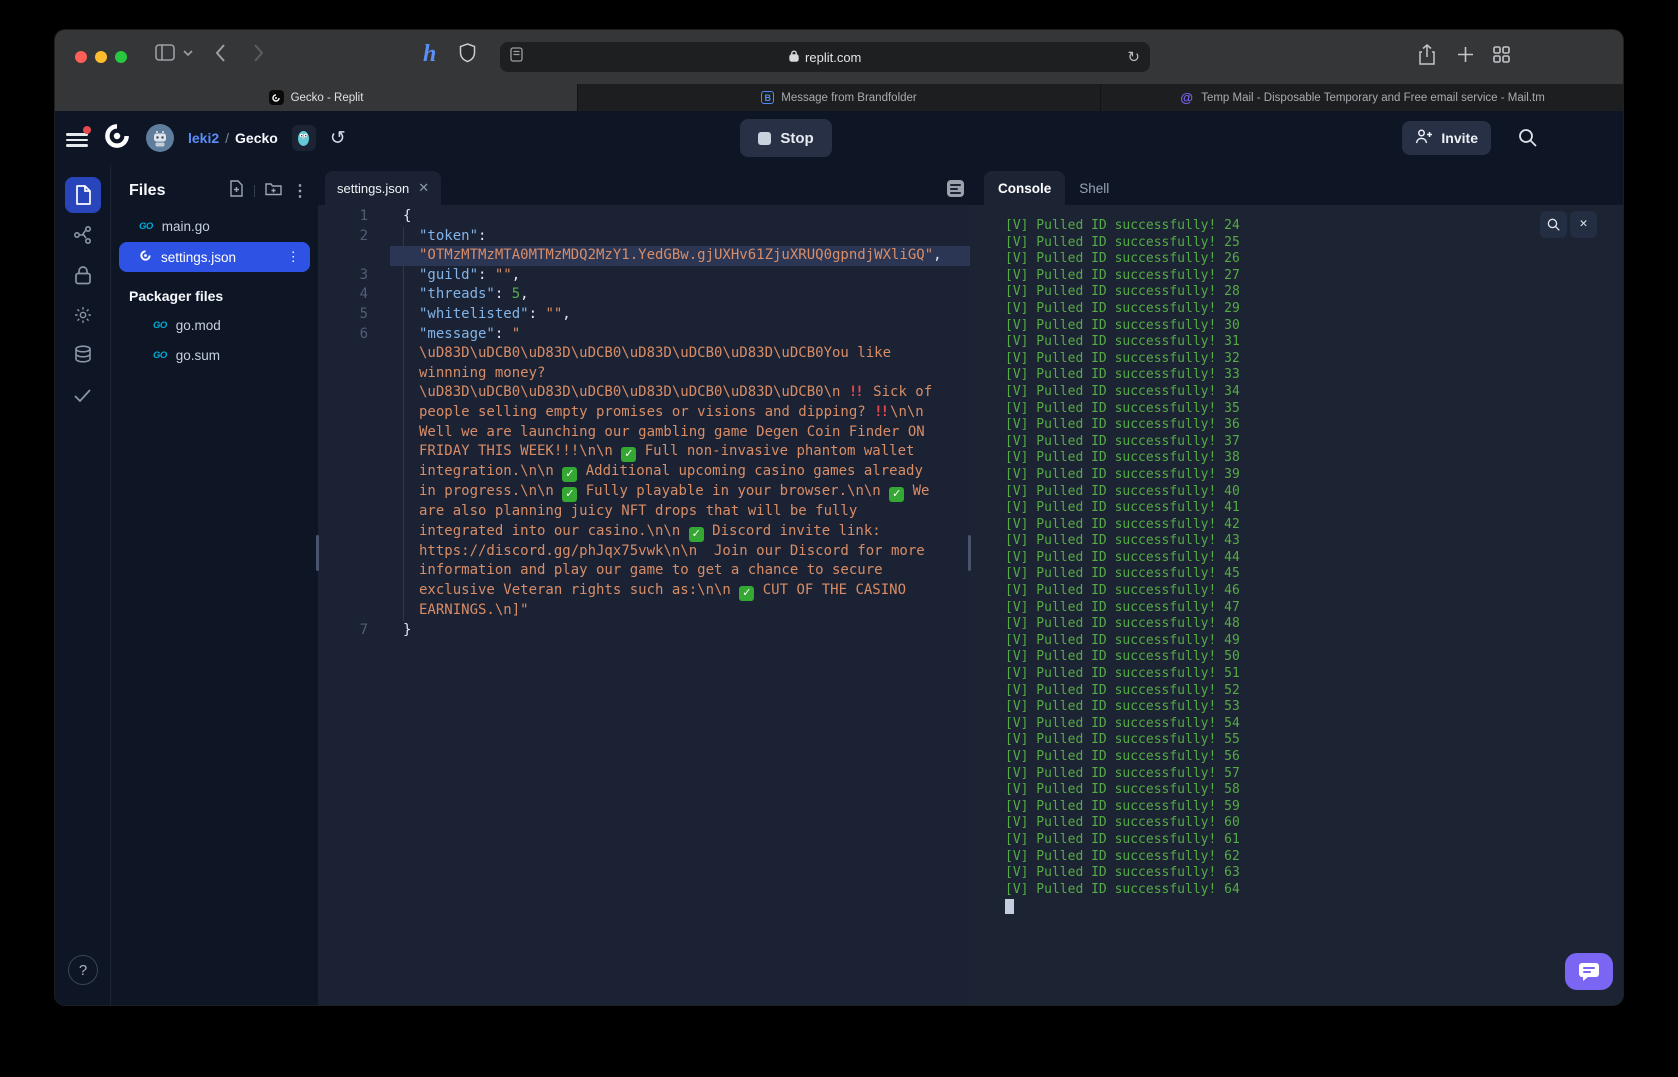 This screenshot has height=1077, width=1678. What do you see at coordinates (1122, 259) in the screenshot?
I see `console-log-line: [V] Pulled ID successfully! 26` at bounding box center [1122, 259].